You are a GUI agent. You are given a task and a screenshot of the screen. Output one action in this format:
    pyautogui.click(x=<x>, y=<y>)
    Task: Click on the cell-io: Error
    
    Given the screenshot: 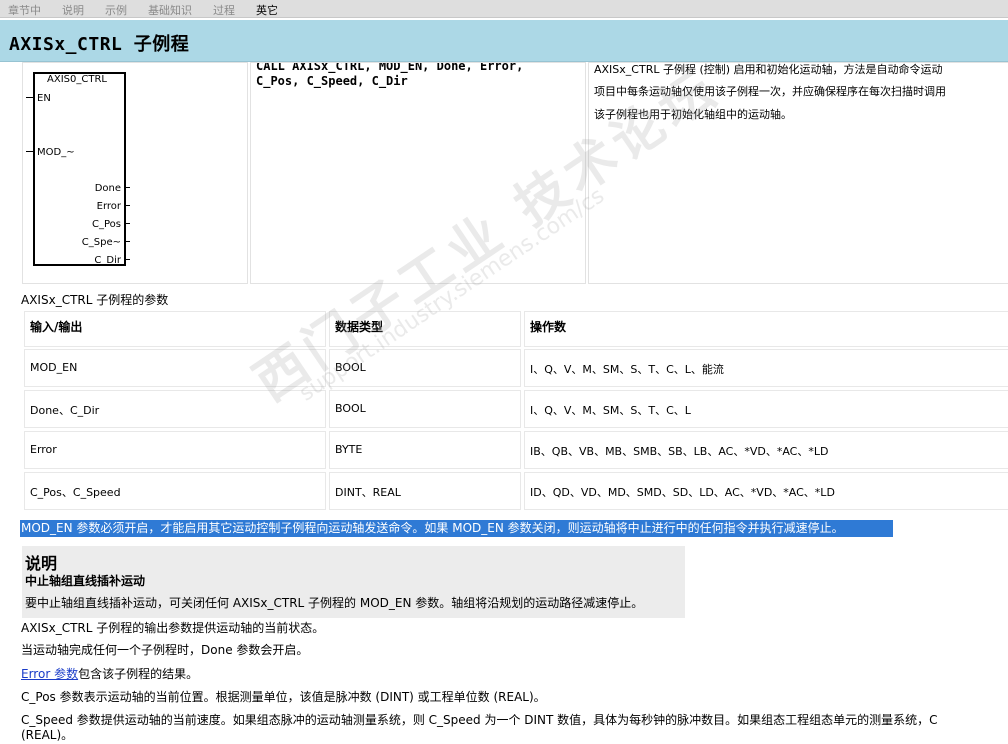 What is the action you would take?
    pyautogui.click(x=43, y=449)
    